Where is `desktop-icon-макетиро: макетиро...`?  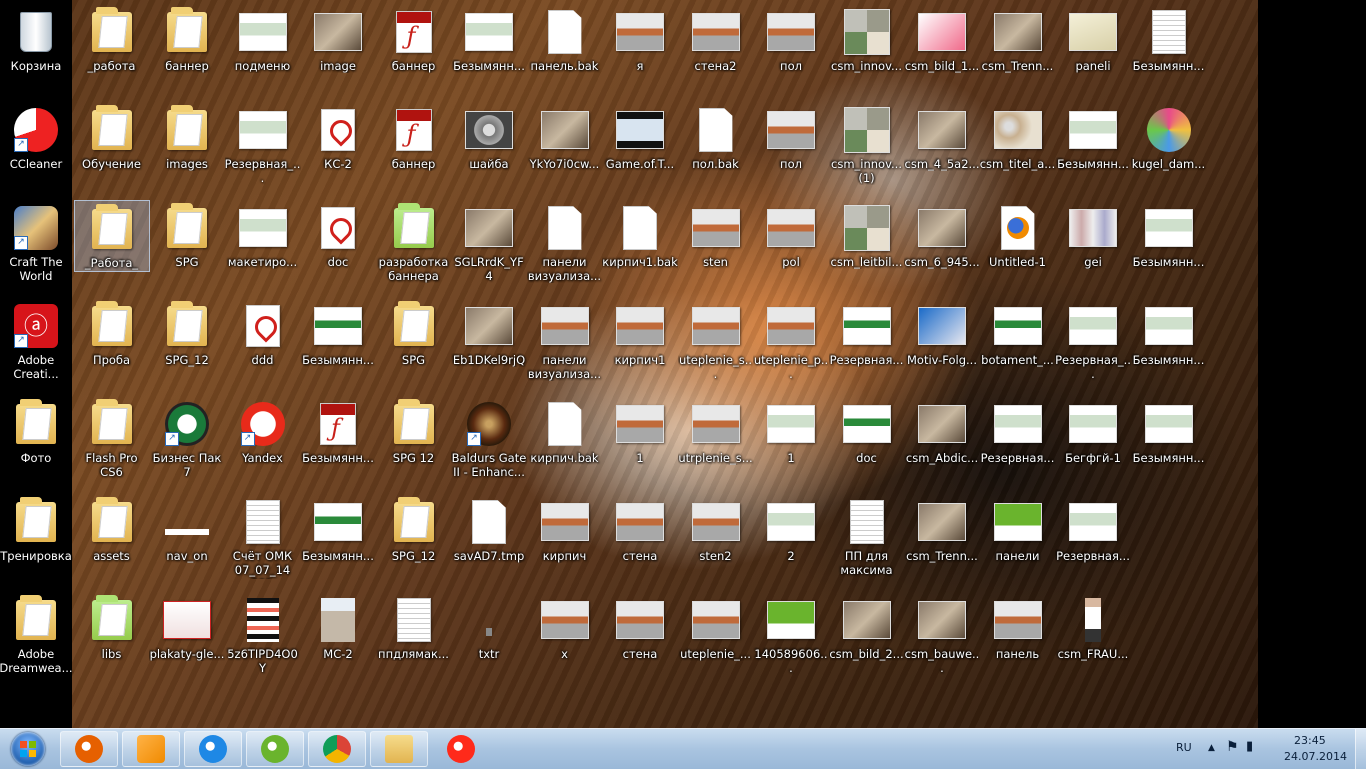
desktop-icon-макетиро: макетиро... is located at coordinates (263, 248).